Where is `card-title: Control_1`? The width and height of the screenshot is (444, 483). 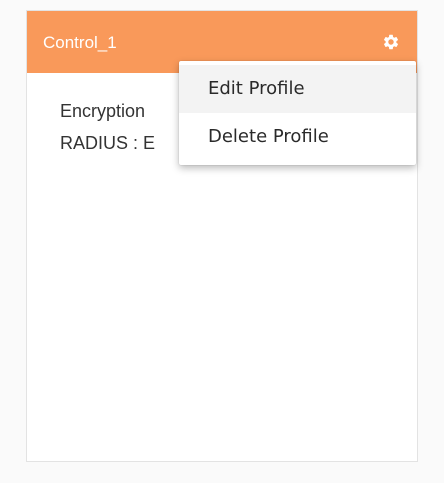
card-title: Control_1 is located at coordinates (80, 42).